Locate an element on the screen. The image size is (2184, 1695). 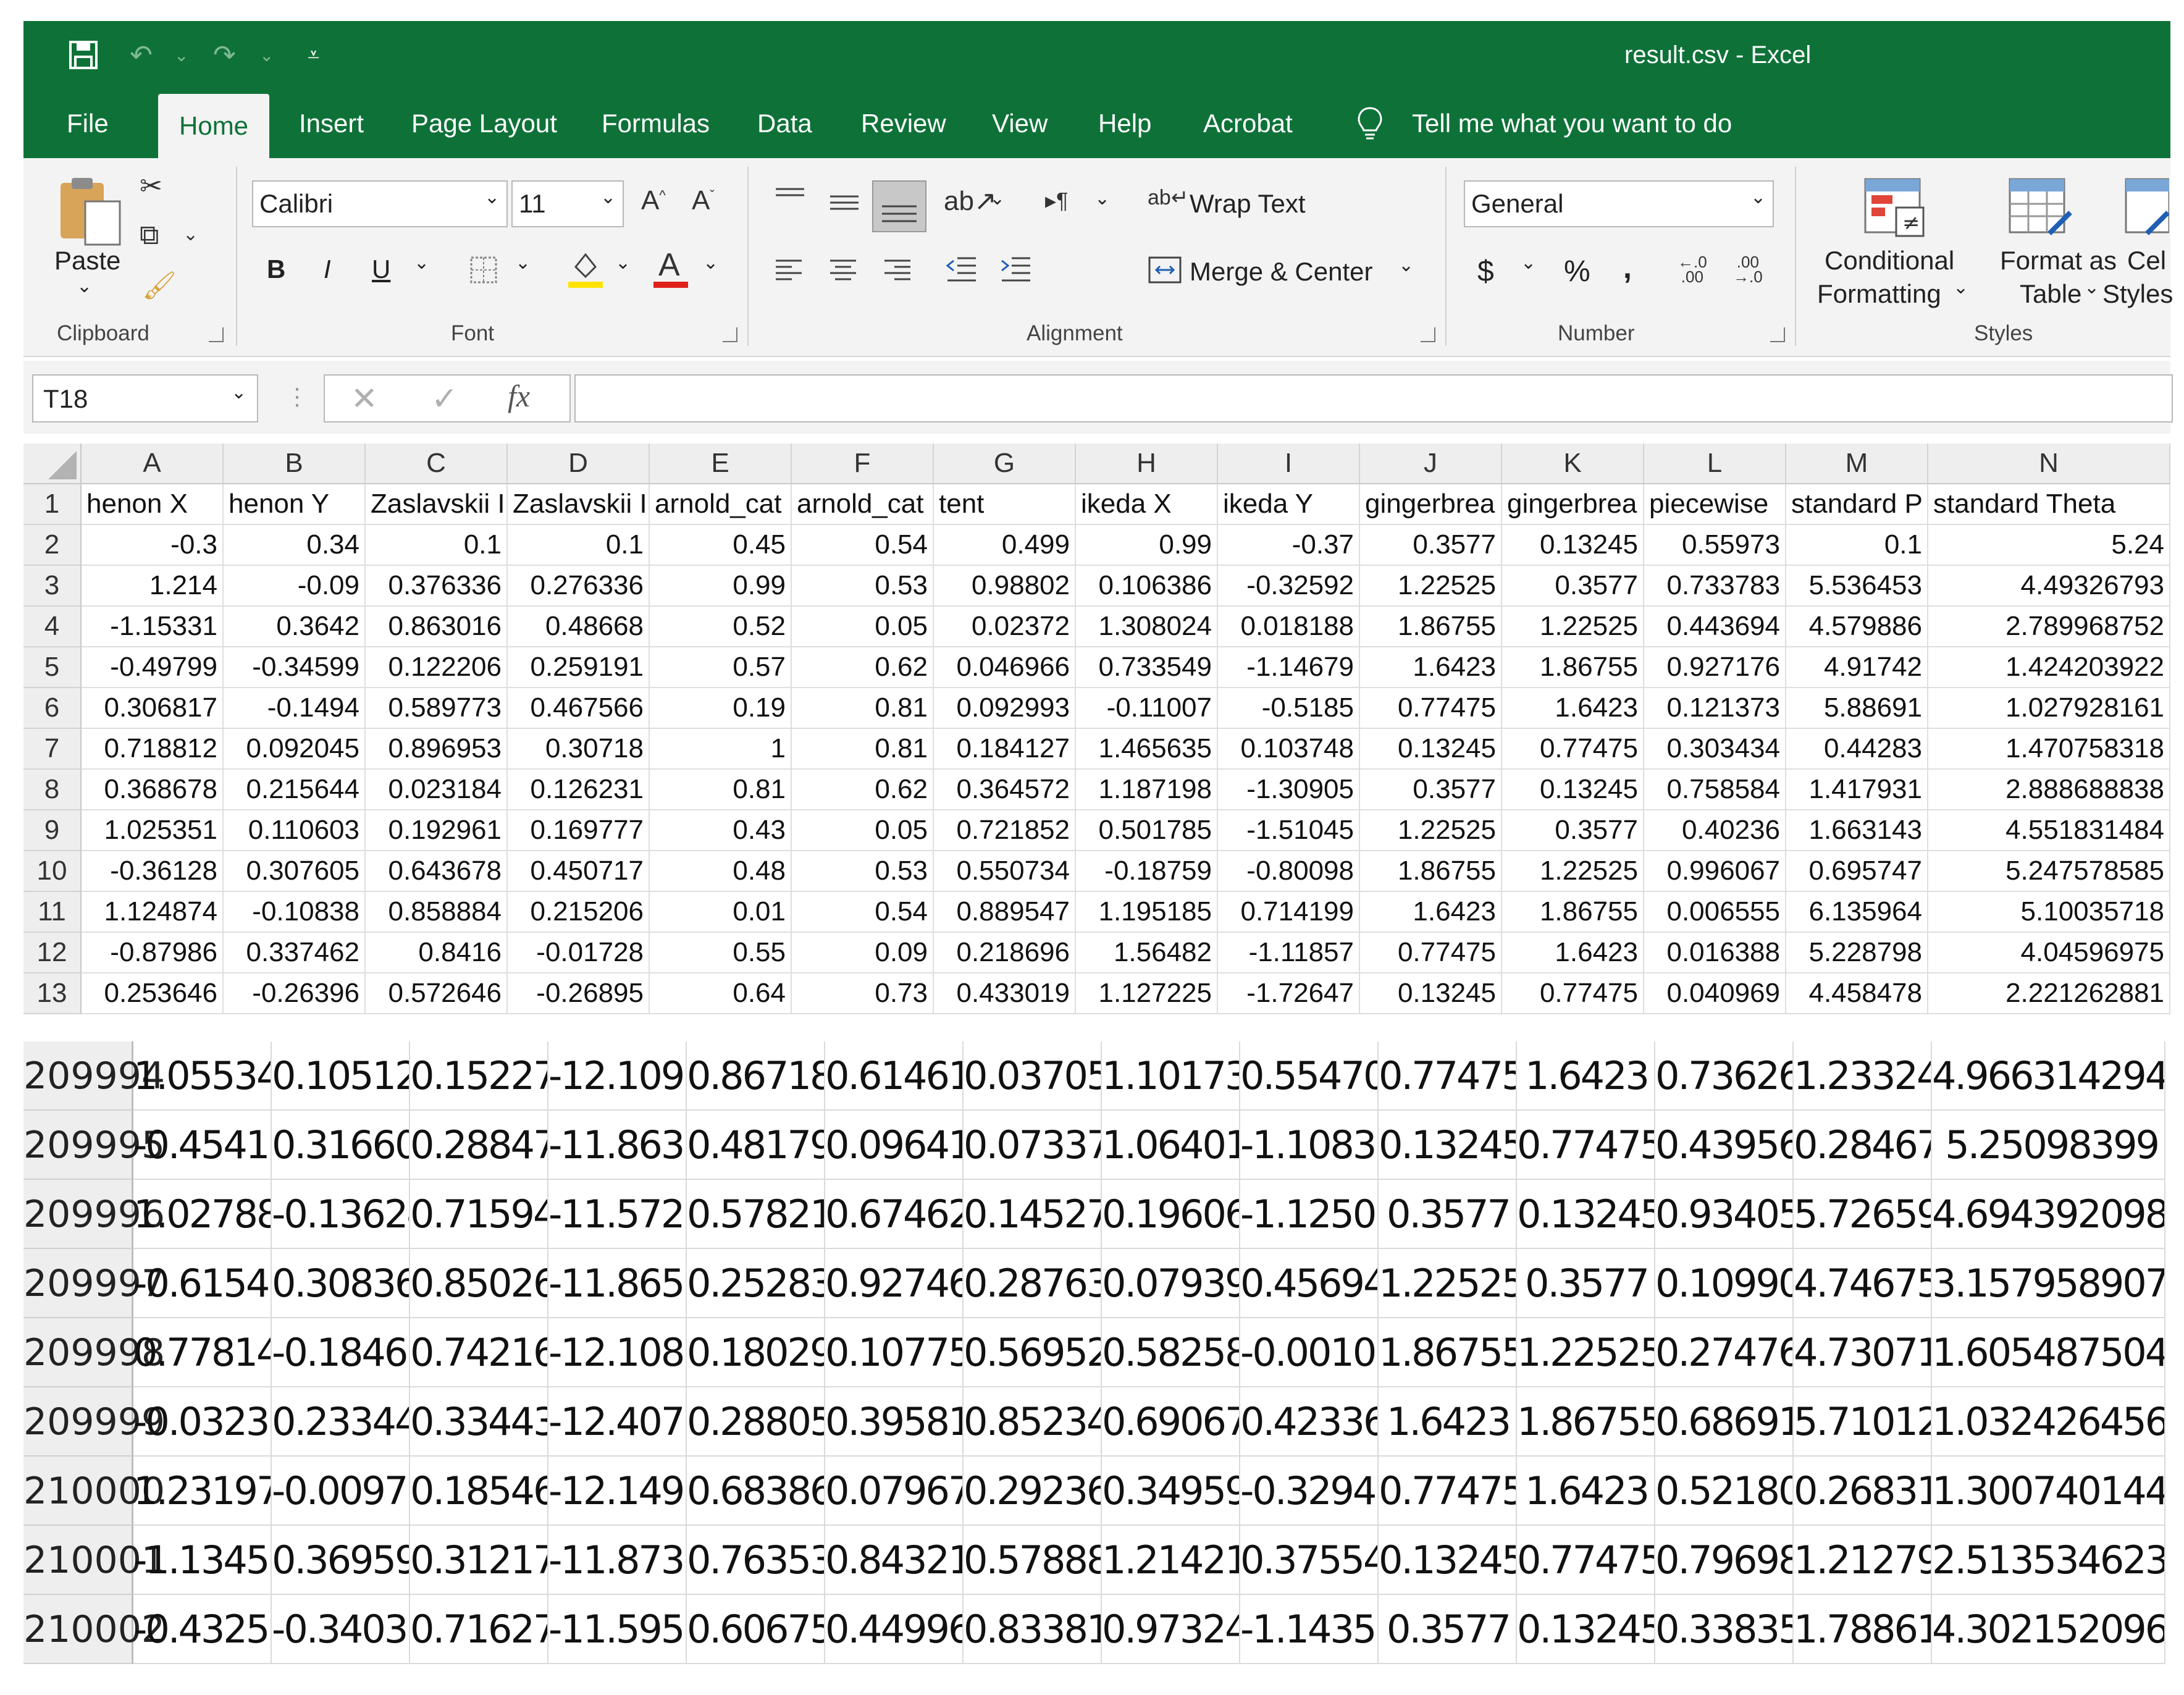
grid-cell: 0.13245 is located at coordinates (1431, 749).